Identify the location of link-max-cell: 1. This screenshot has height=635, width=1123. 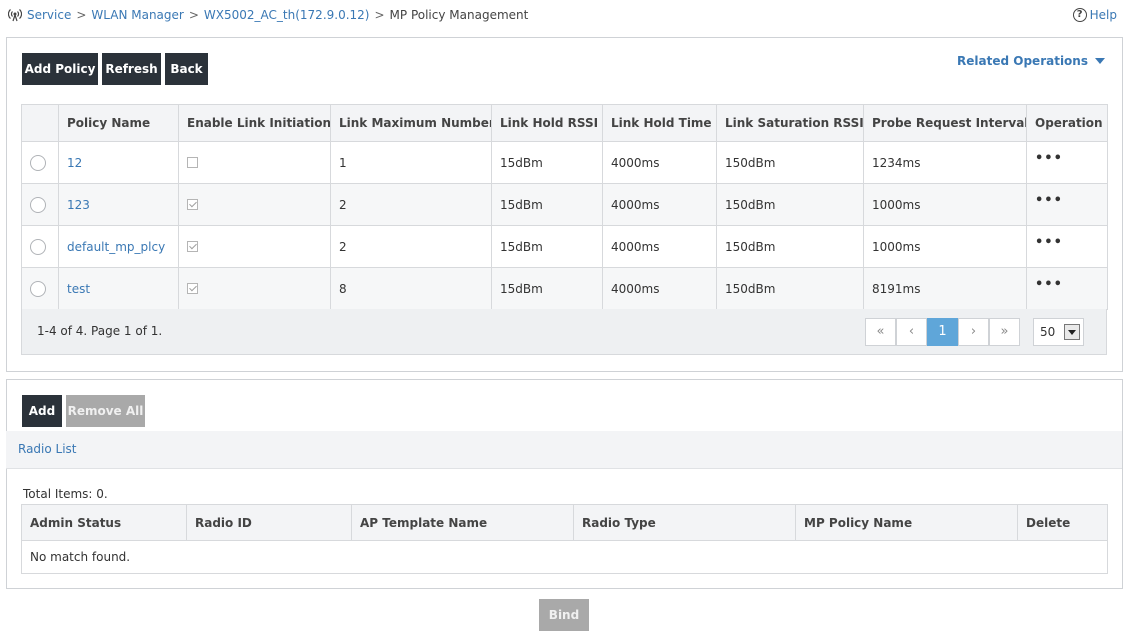
(411, 162).